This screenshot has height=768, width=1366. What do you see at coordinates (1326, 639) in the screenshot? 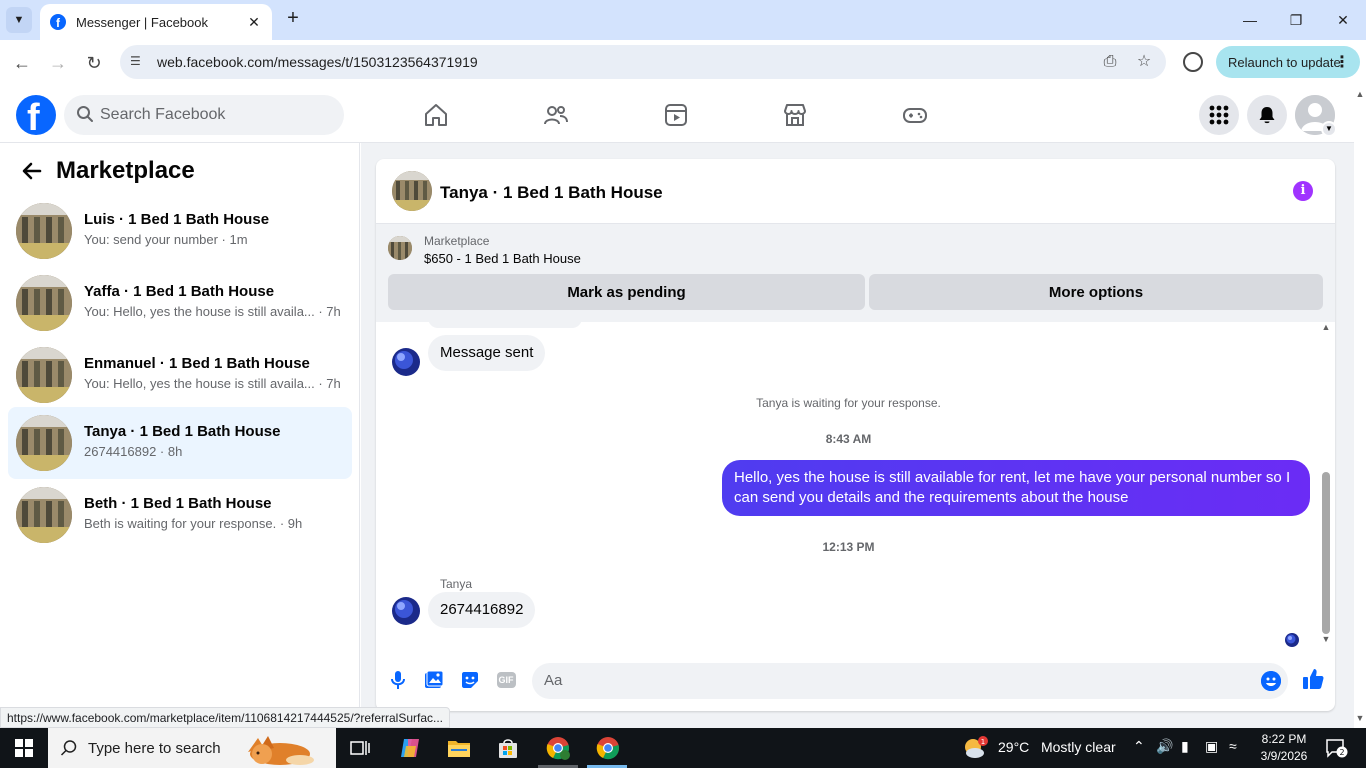
I see `scroll-down-icon: ▼` at bounding box center [1326, 639].